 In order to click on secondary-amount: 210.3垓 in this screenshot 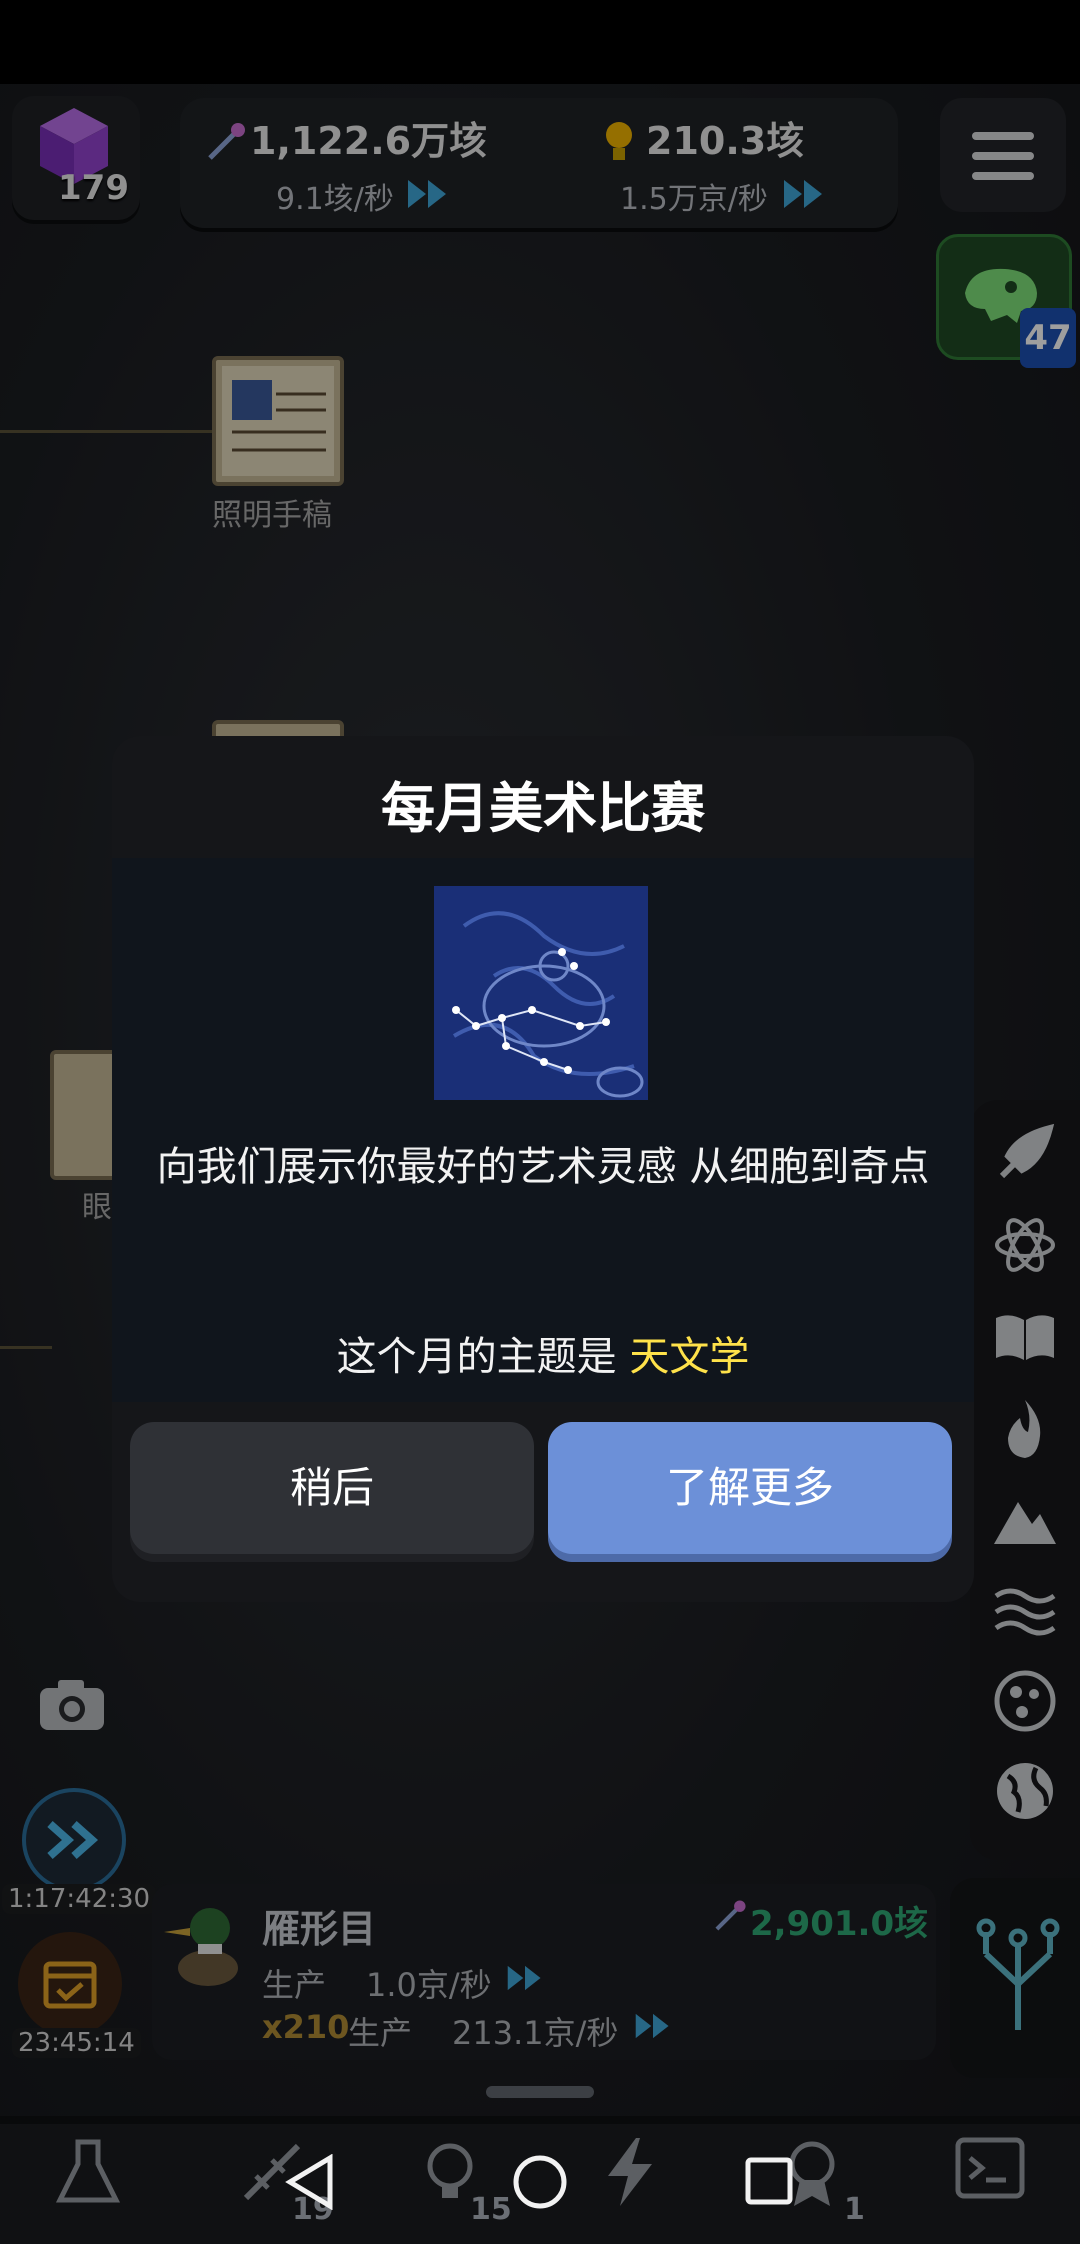, I will do `click(725, 141)`.